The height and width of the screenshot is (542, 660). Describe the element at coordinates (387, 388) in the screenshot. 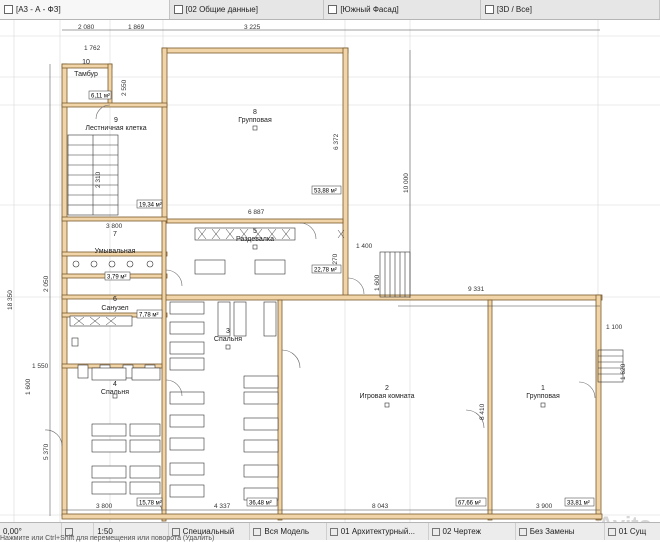

I see `room-2-number: 2` at that location.